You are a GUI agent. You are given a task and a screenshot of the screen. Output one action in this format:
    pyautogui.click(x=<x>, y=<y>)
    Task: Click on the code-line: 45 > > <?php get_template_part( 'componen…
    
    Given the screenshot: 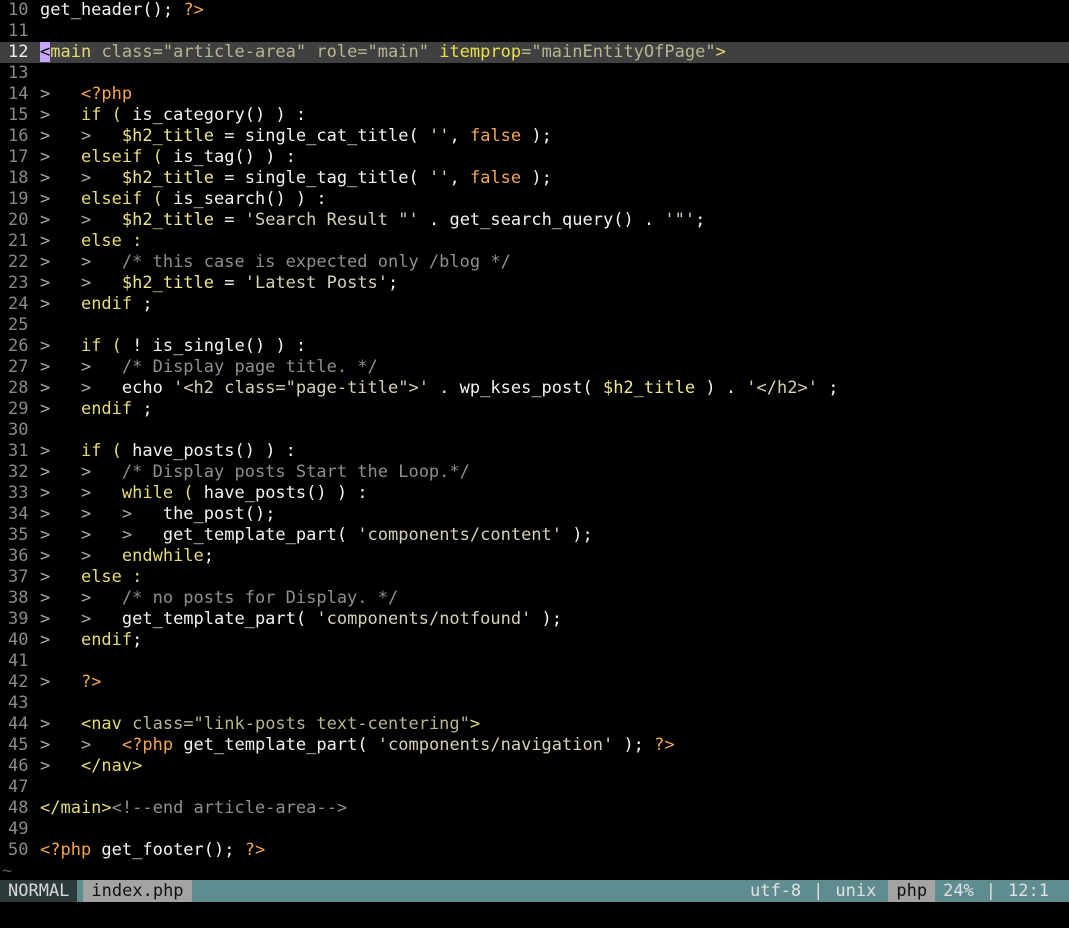 What is the action you would take?
    pyautogui.click(x=534, y=745)
    